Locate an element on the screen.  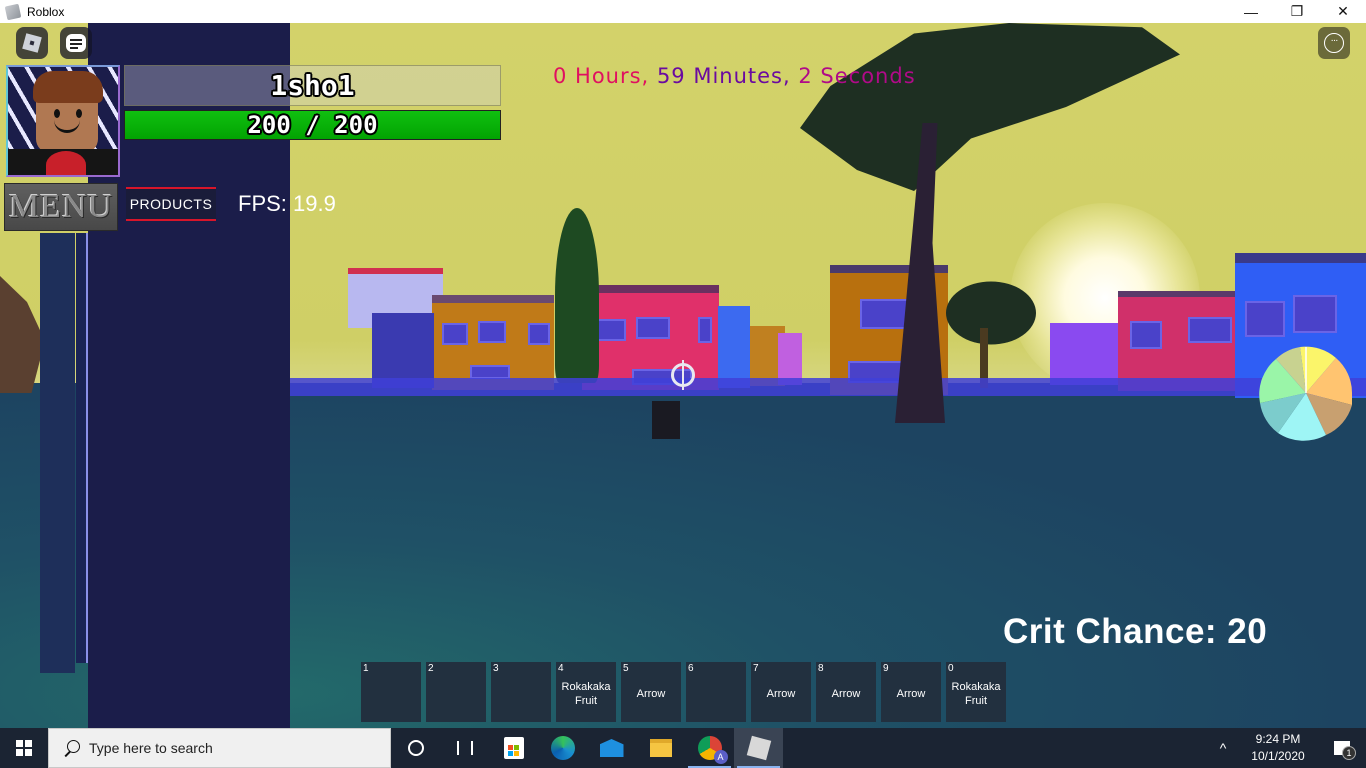
chrome-button is located at coordinates (709, 748).